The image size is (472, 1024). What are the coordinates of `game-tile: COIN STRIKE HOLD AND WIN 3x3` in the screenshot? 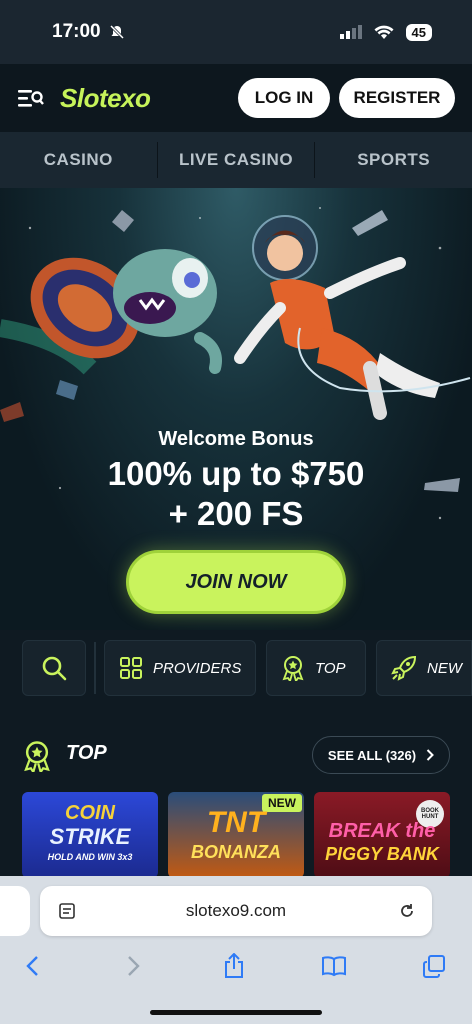 It's located at (90, 835).